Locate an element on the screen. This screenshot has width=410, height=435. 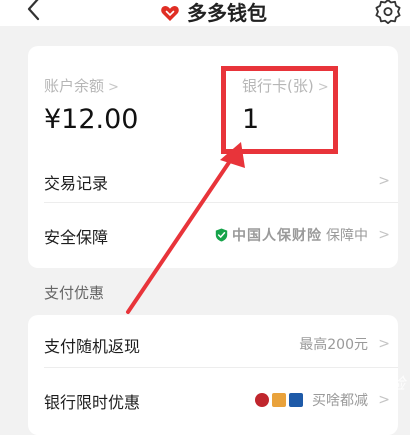
bank-logos is located at coordinates (280, 400).